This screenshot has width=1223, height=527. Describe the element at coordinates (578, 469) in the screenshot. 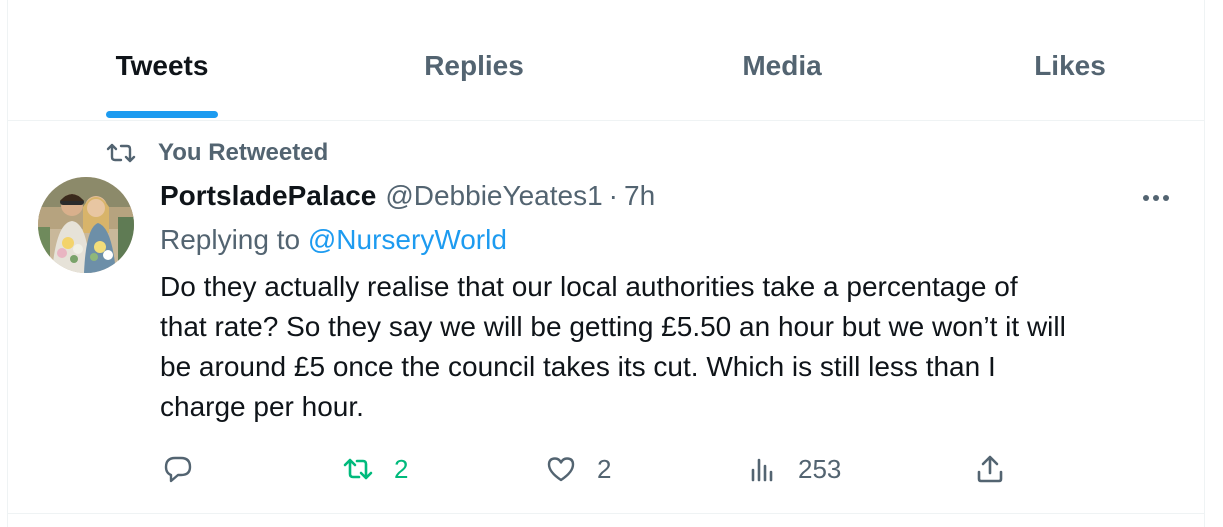

I see `like-button: 2` at that location.